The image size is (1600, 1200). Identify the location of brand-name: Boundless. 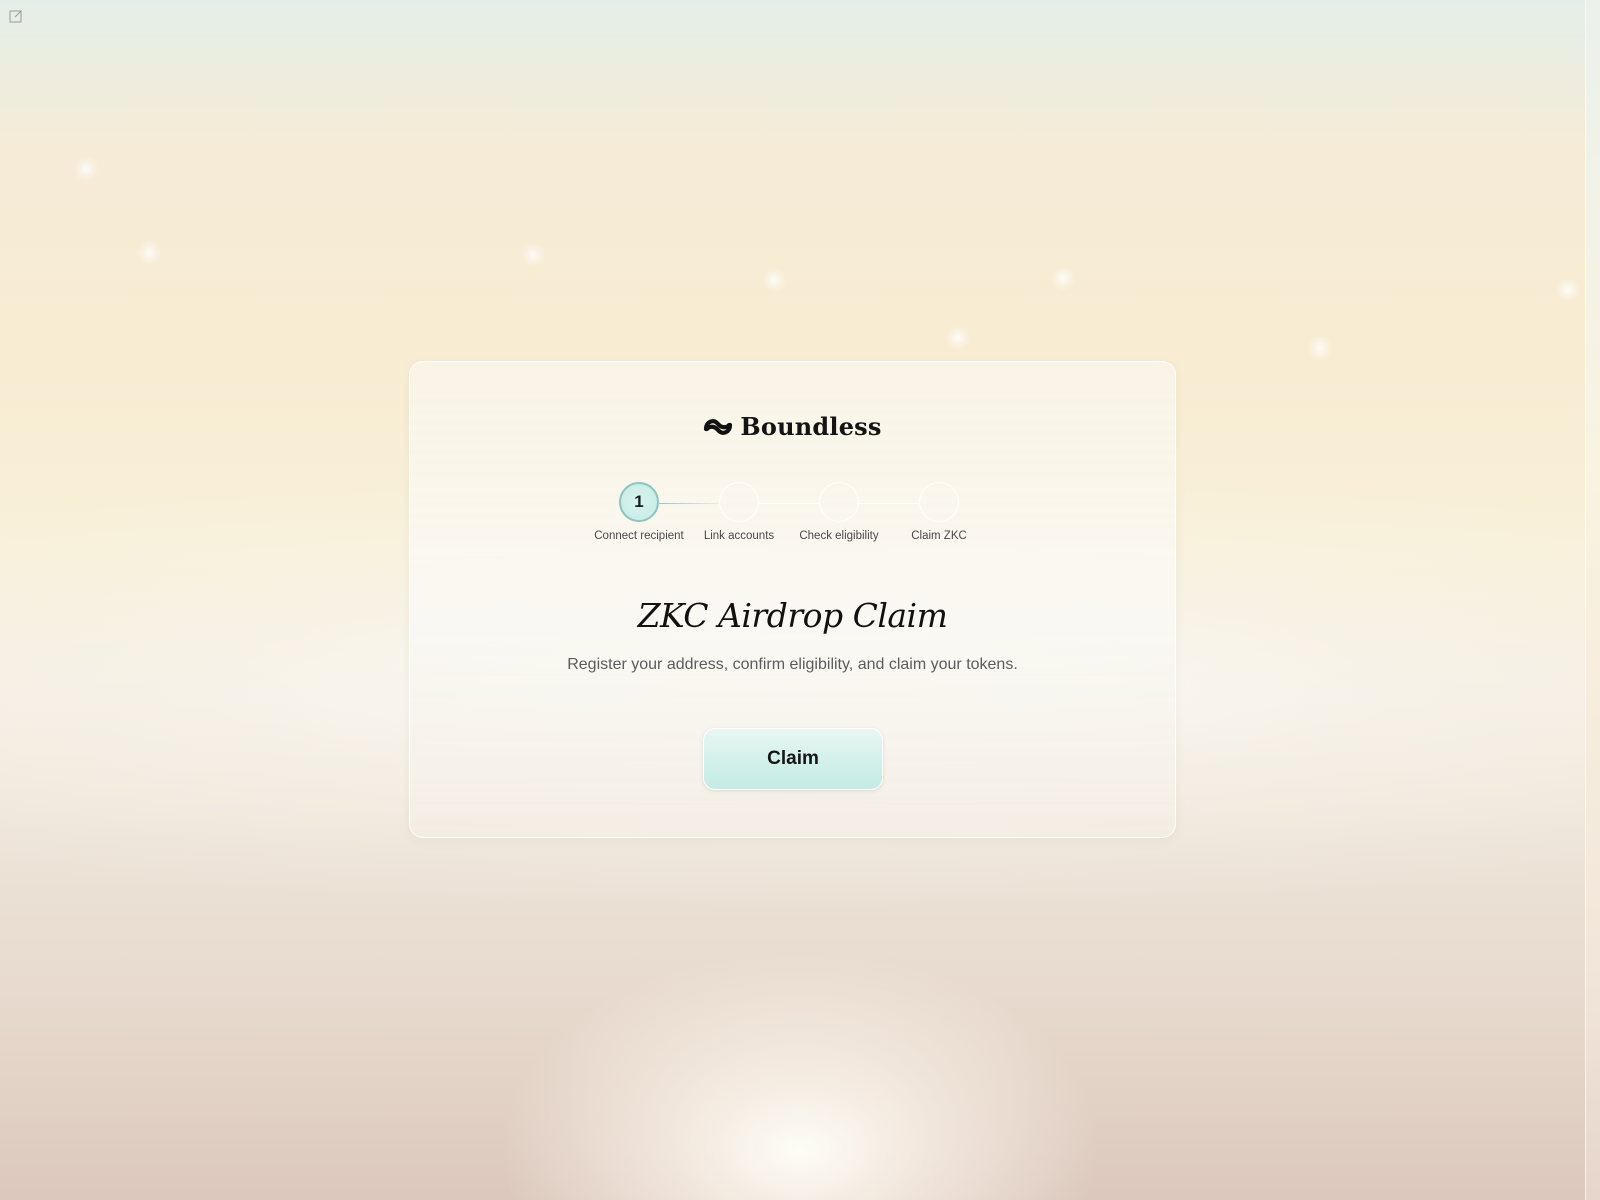
(811, 426).